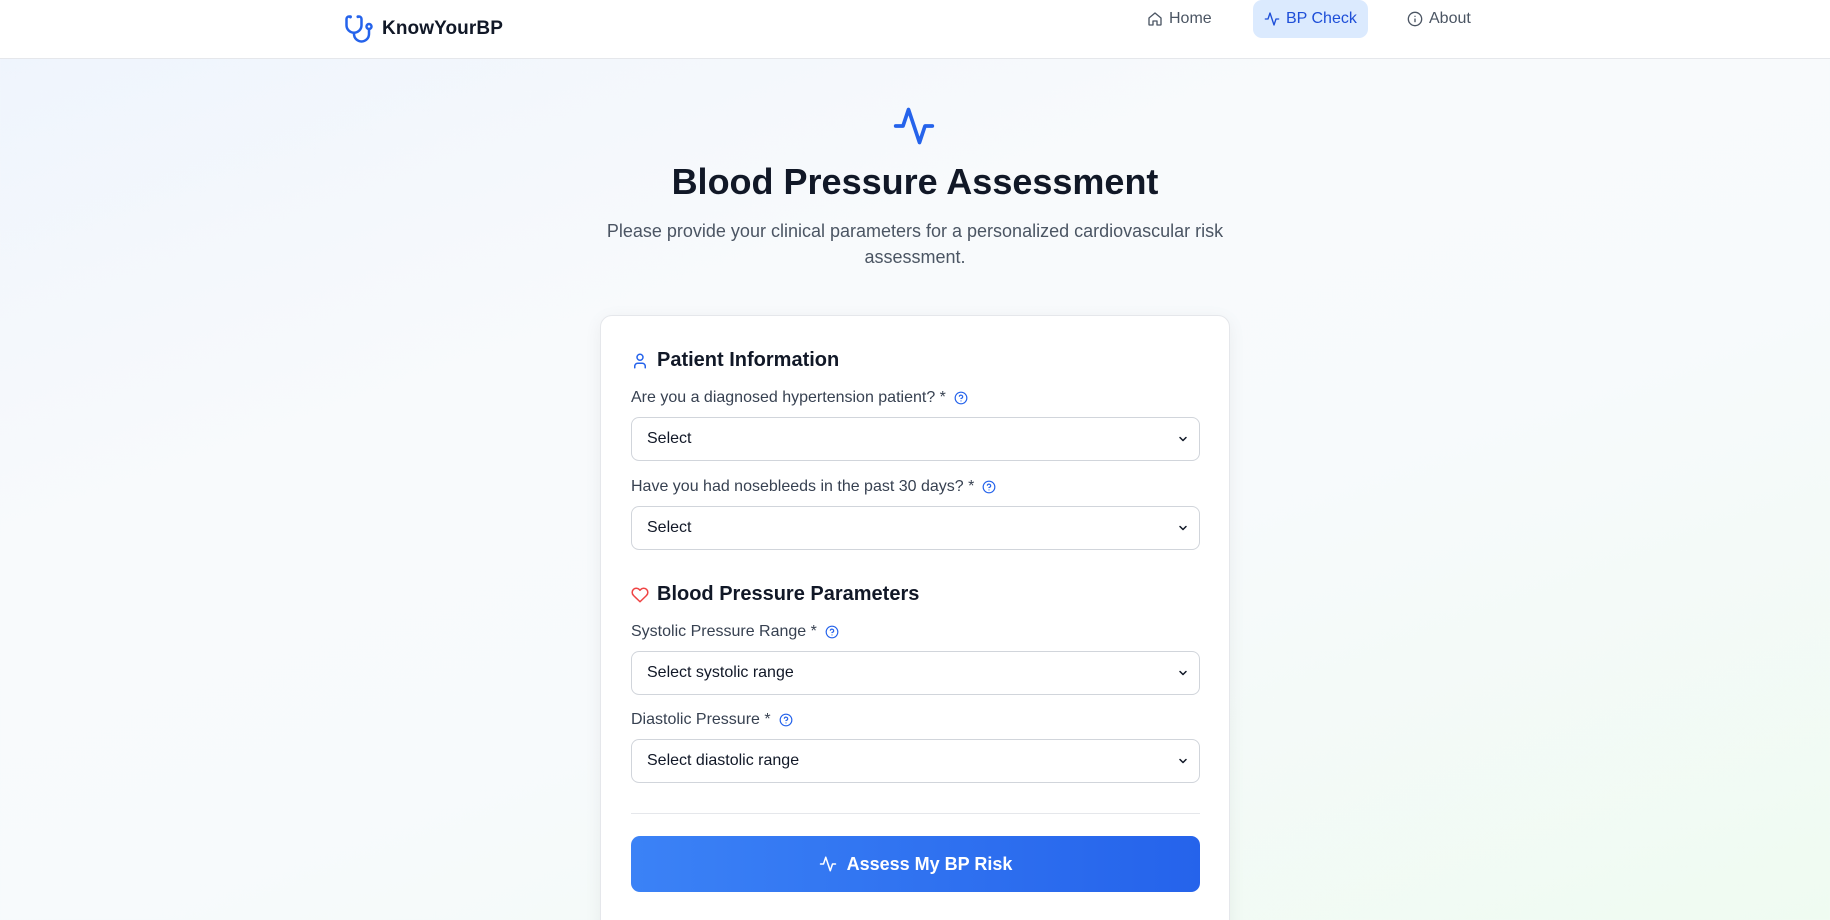 This screenshot has width=1830, height=920. I want to click on field-label-text: Diastolic Pressure *, so click(701, 719).